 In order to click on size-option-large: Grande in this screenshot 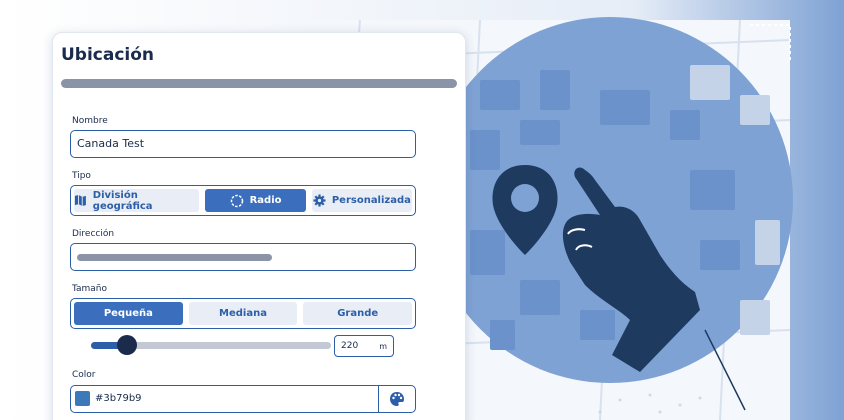, I will do `click(358, 313)`.